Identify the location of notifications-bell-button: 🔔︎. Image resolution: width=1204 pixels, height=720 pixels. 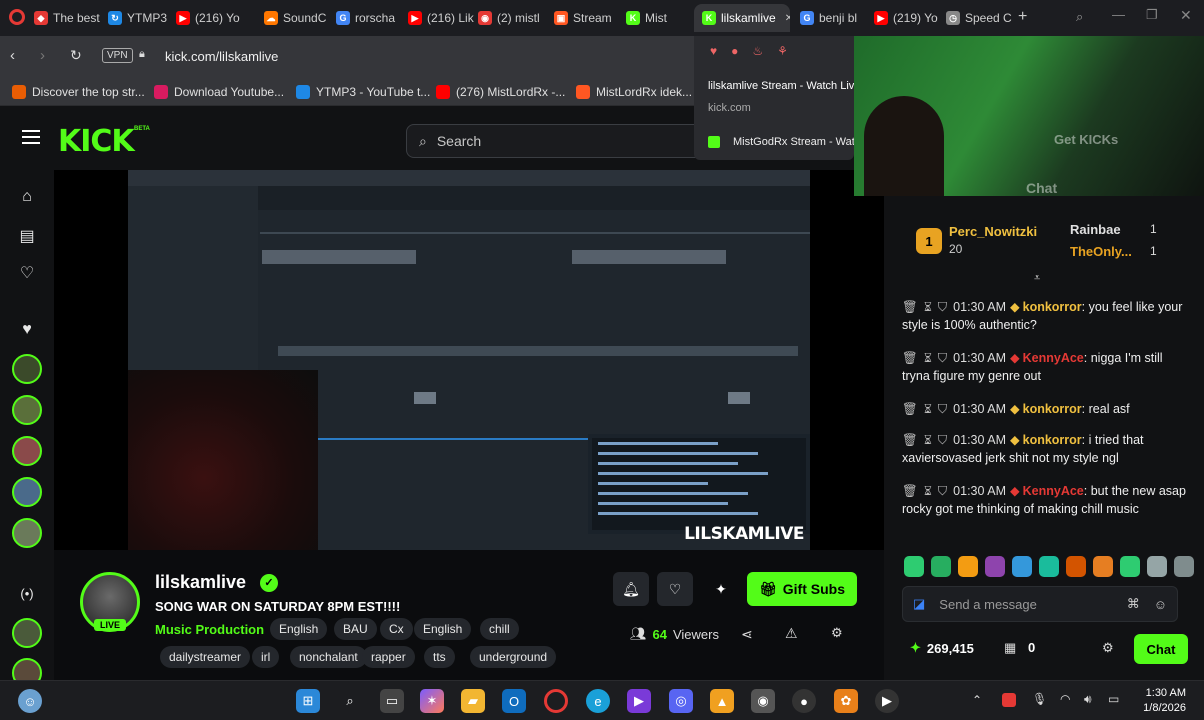
(631, 589).